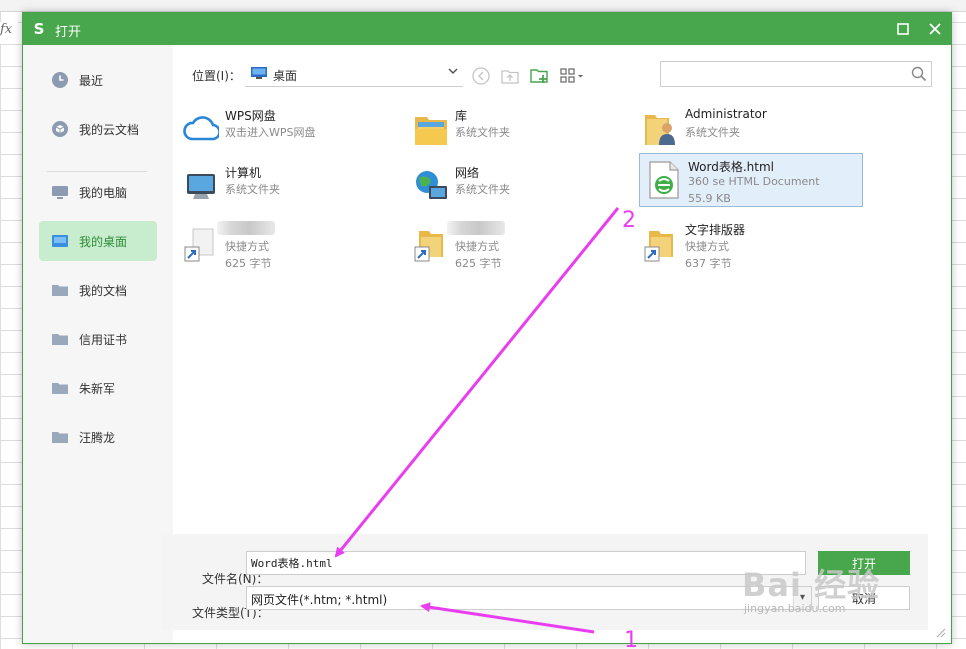 Image resolution: width=966 pixels, height=649 pixels. What do you see at coordinates (749, 130) in the screenshot?
I see `file-item-administrator: Administrator 系统文件夹` at bounding box center [749, 130].